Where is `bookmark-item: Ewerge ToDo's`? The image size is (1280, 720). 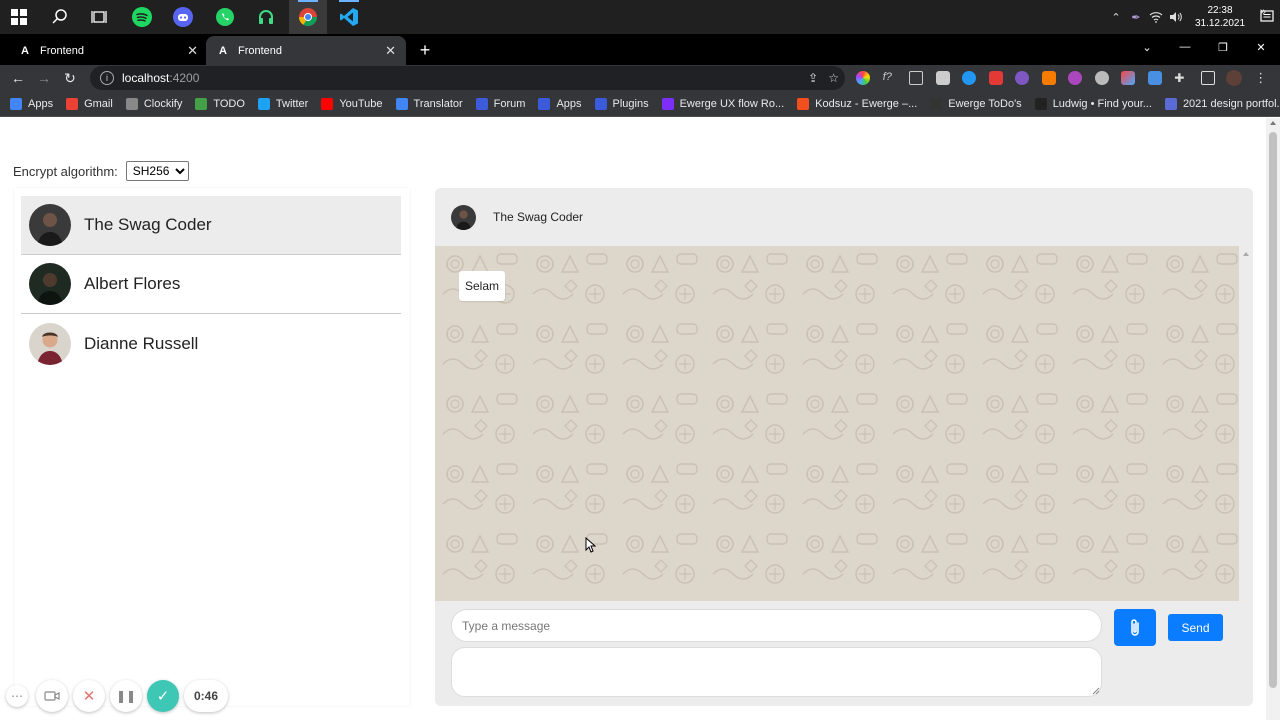
bookmark-item: Ewerge ToDo's is located at coordinates (976, 103).